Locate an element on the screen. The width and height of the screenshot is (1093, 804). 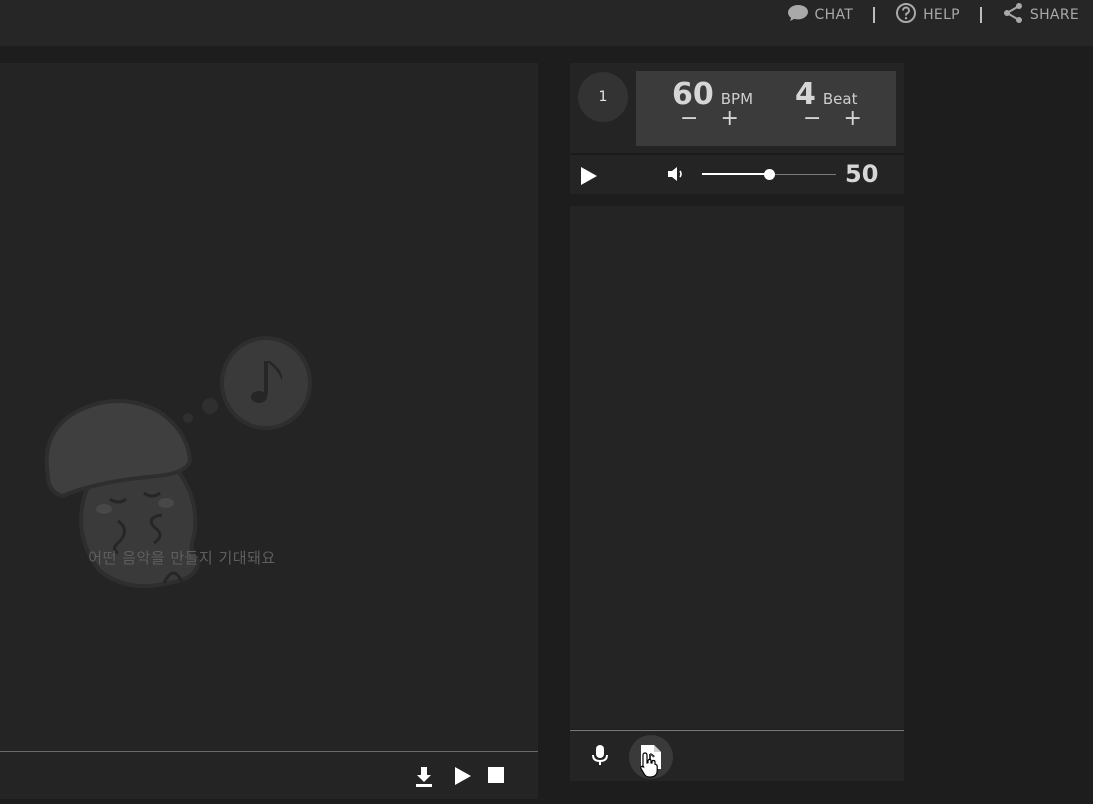
bpm-control: 60 BPM − + is located at coordinates (712, 103).